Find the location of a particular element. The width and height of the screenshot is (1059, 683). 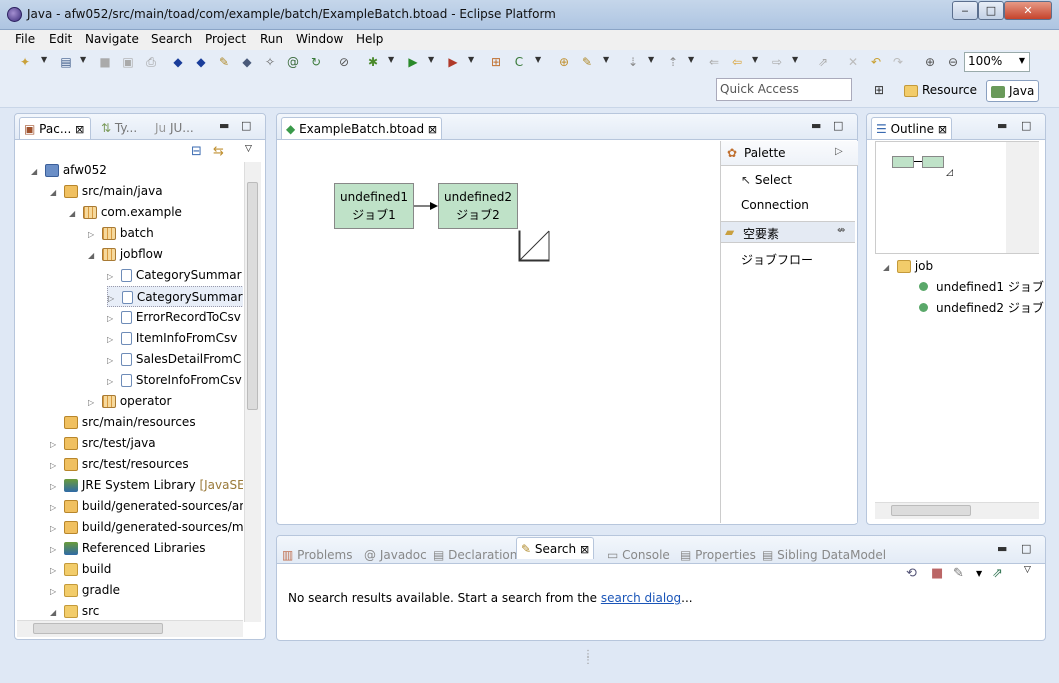

tree-item: ▷ batch is located at coordinates (121, 233).